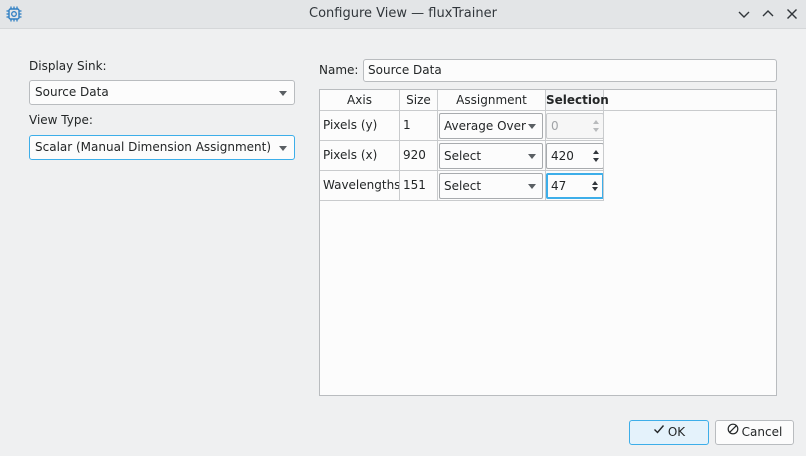 The image size is (806, 456). I want to click on column-header-axis: Axis, so click(360, 100).